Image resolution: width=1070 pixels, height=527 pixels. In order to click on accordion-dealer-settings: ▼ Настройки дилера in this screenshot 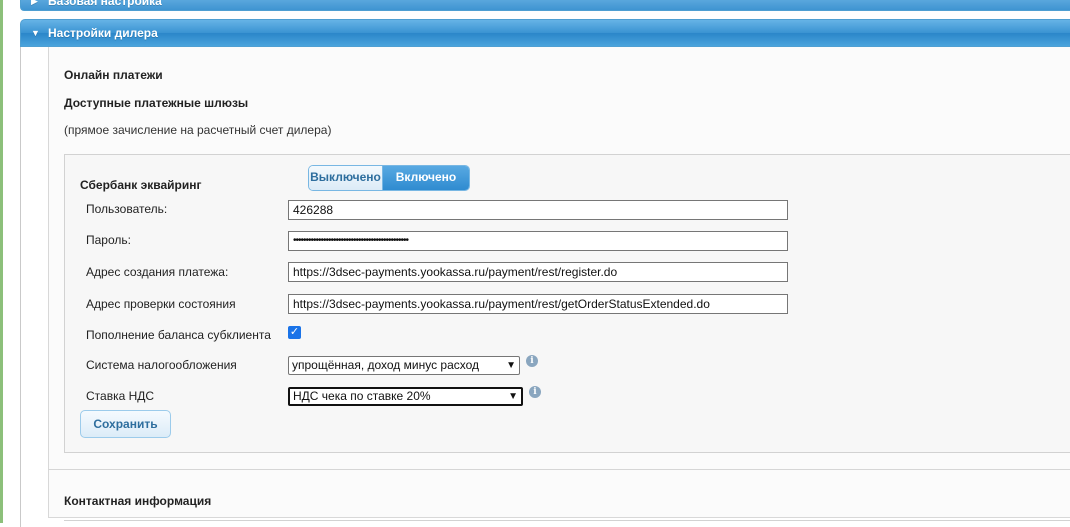, I will do `click(545, 33)`.